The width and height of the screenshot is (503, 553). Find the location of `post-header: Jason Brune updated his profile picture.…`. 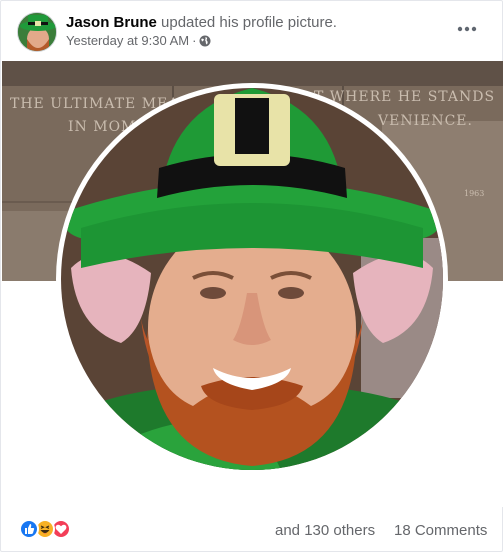

post-header: Jason Brune updated his profile picture.… is located at coordinates (252, 31).